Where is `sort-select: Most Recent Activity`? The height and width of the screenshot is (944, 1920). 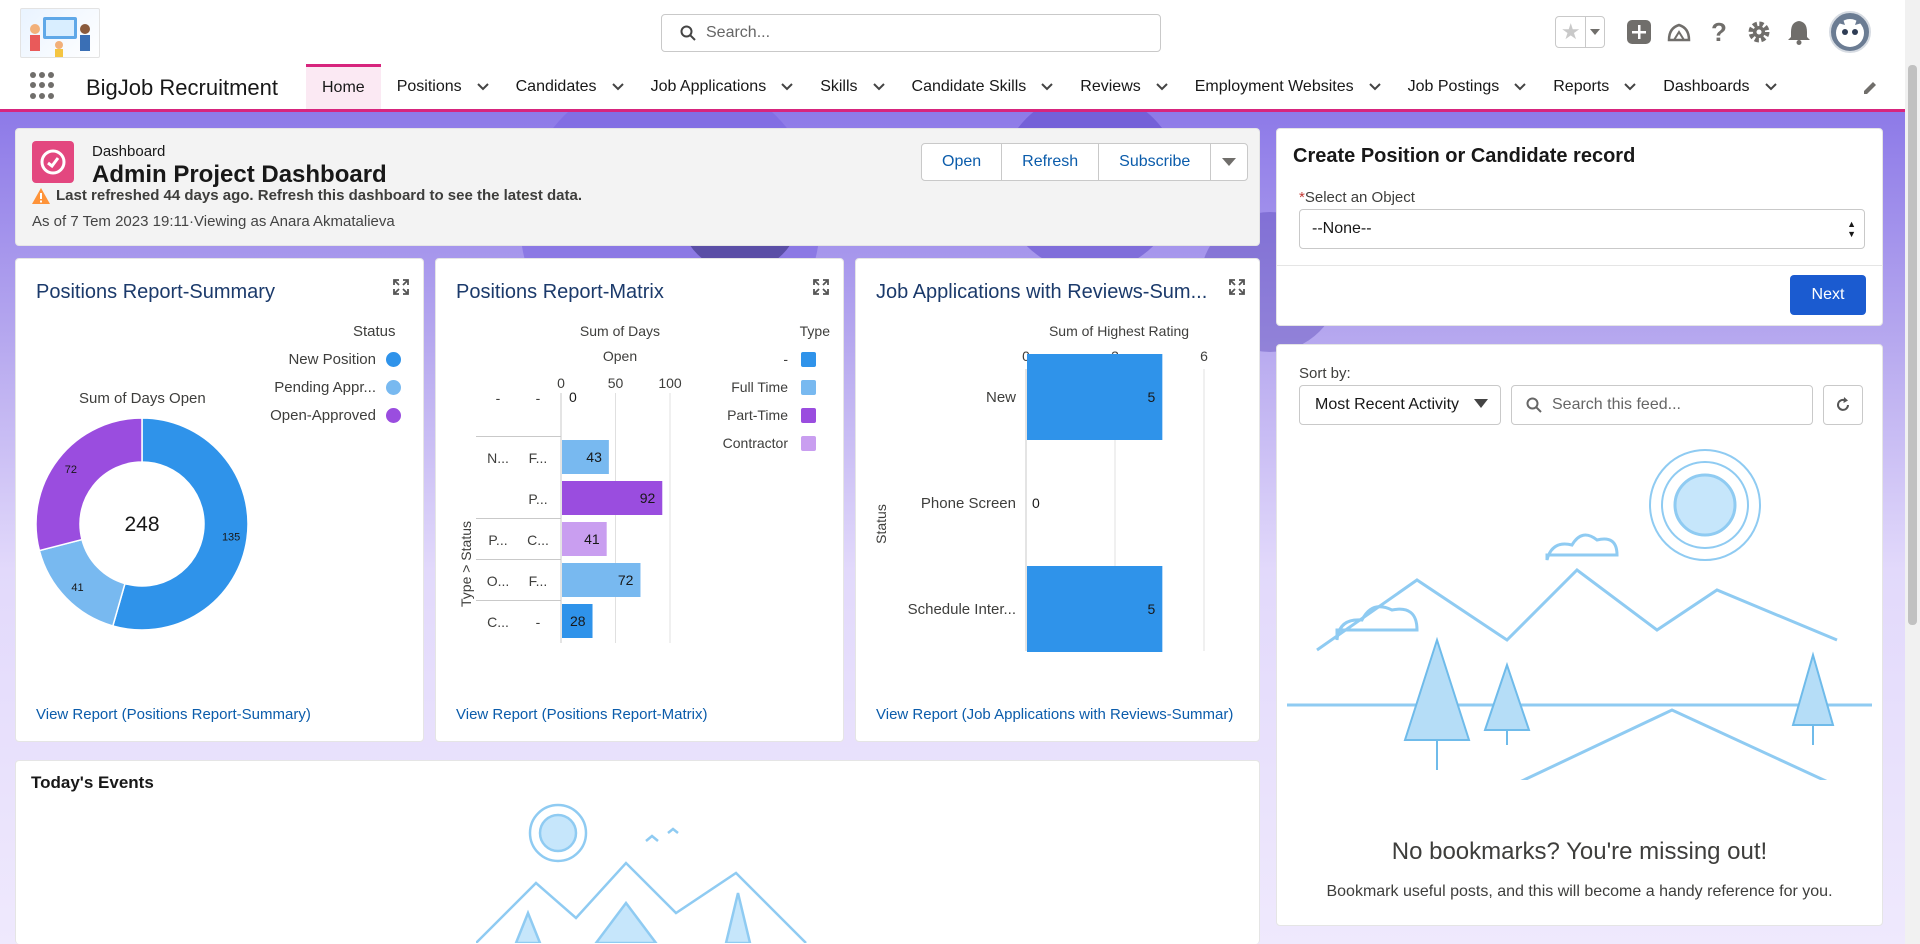 sort-select: Most Recent Activity is located at coordinates (1400, 405).